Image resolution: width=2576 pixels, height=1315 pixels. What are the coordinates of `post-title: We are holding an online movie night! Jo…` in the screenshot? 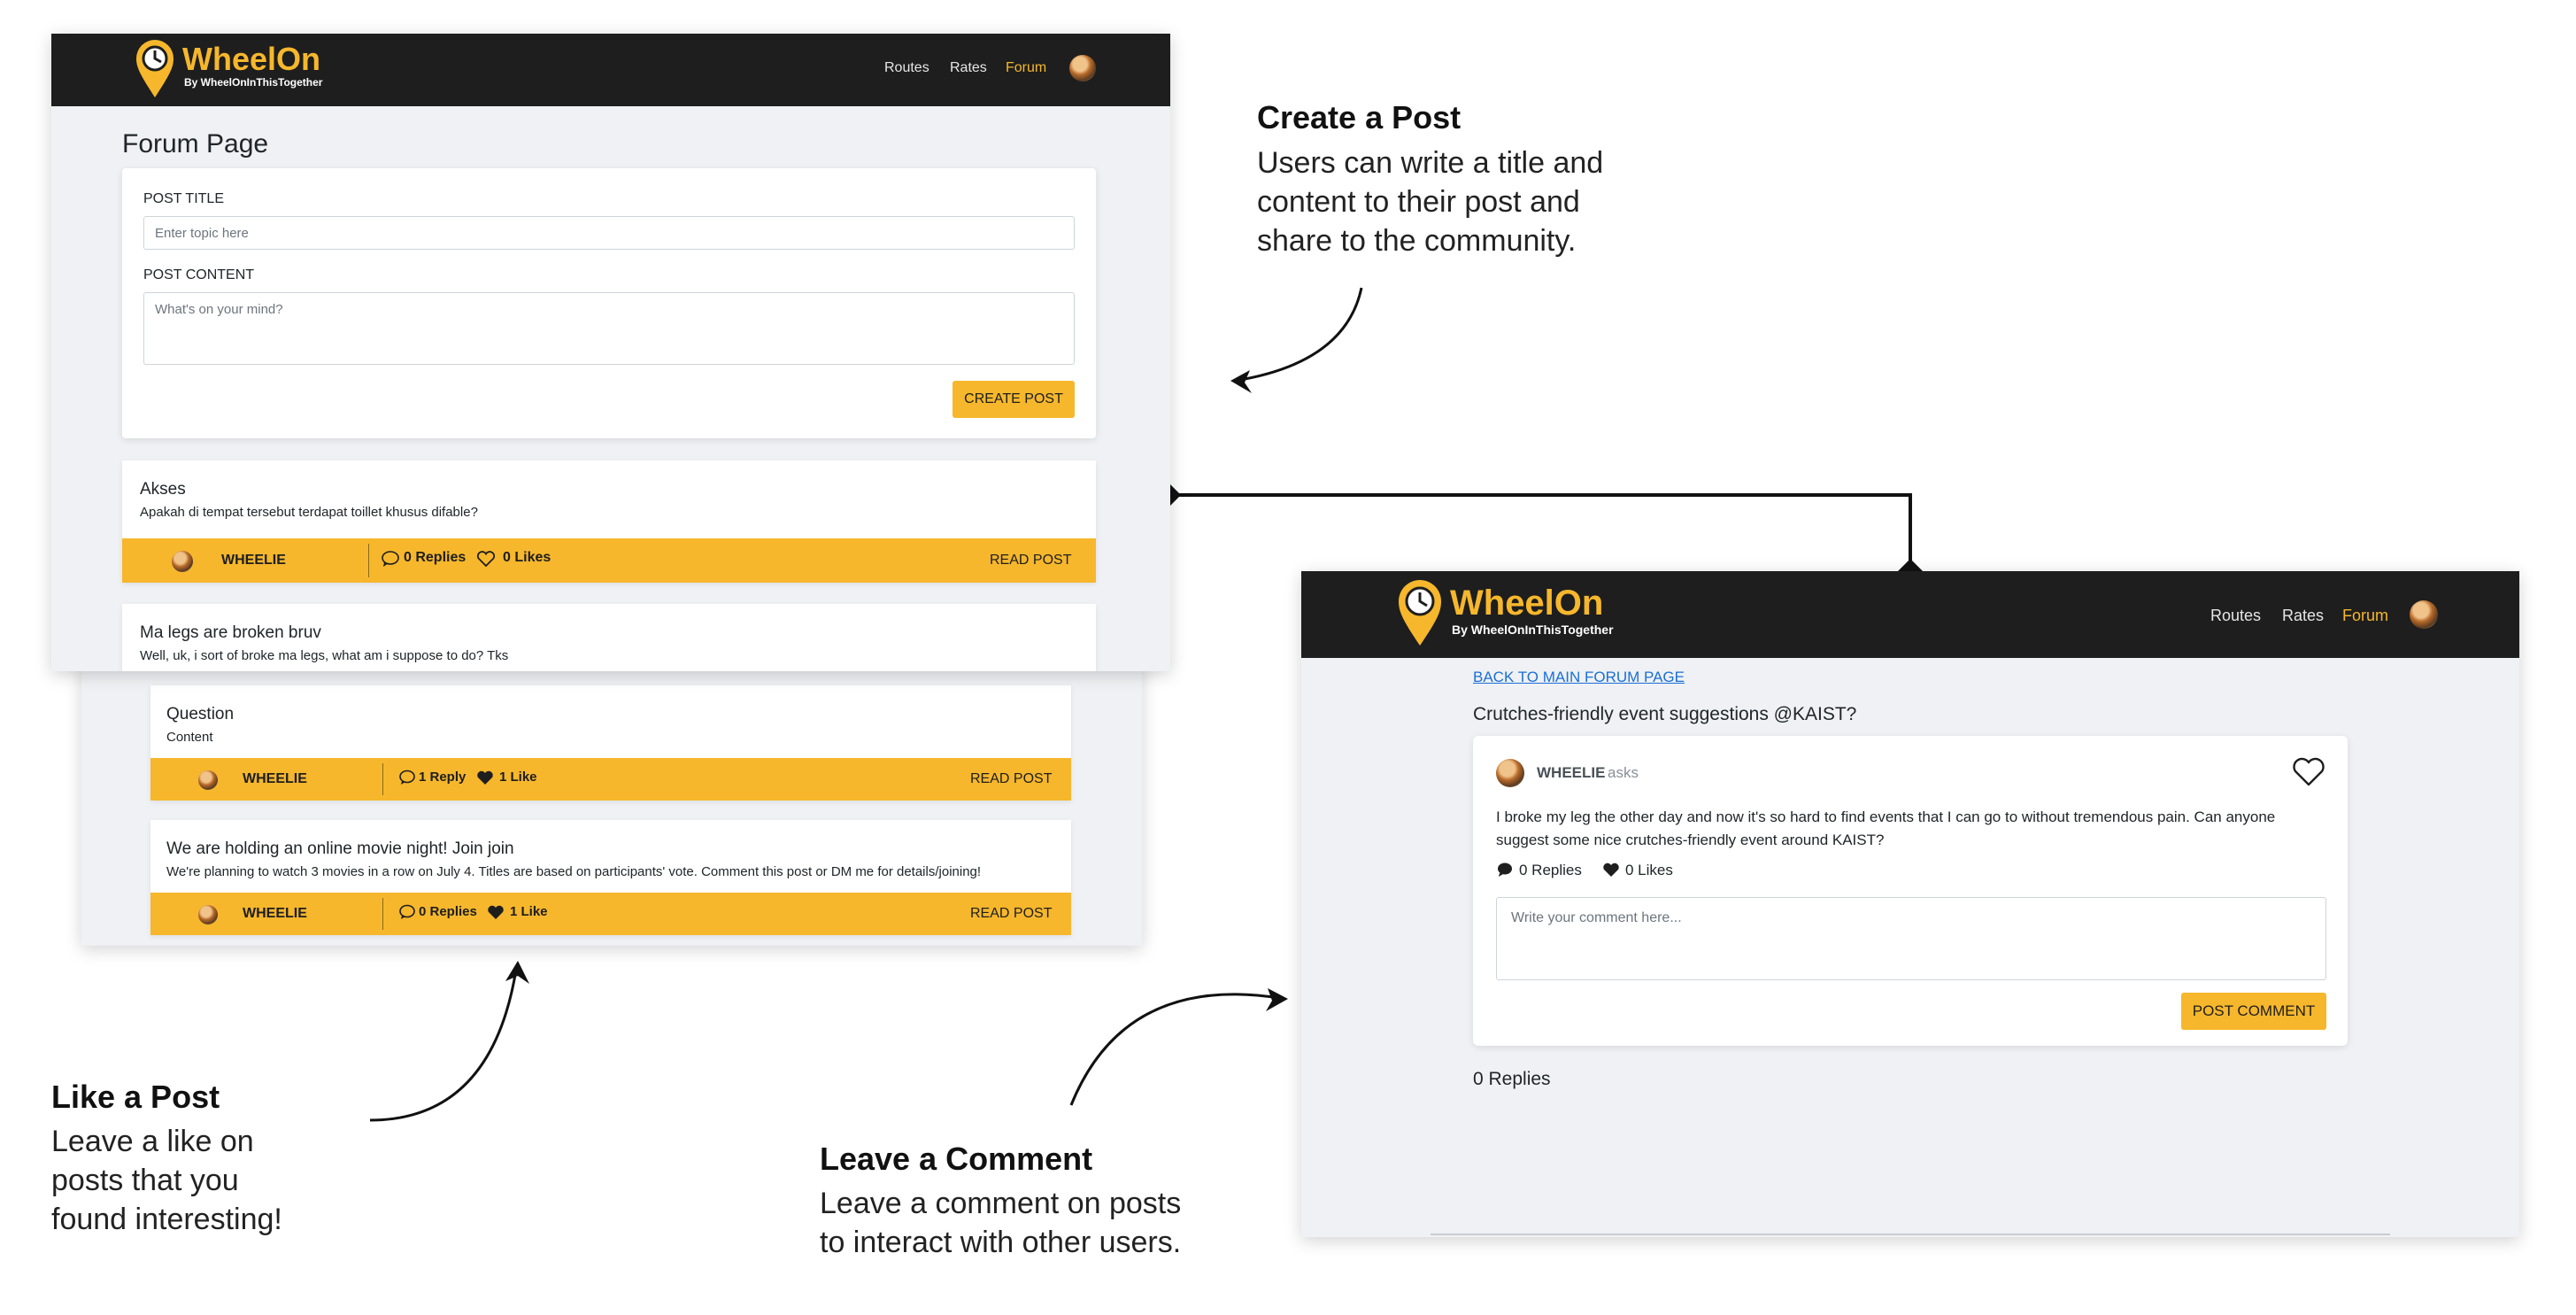 It's located at (340, 848).